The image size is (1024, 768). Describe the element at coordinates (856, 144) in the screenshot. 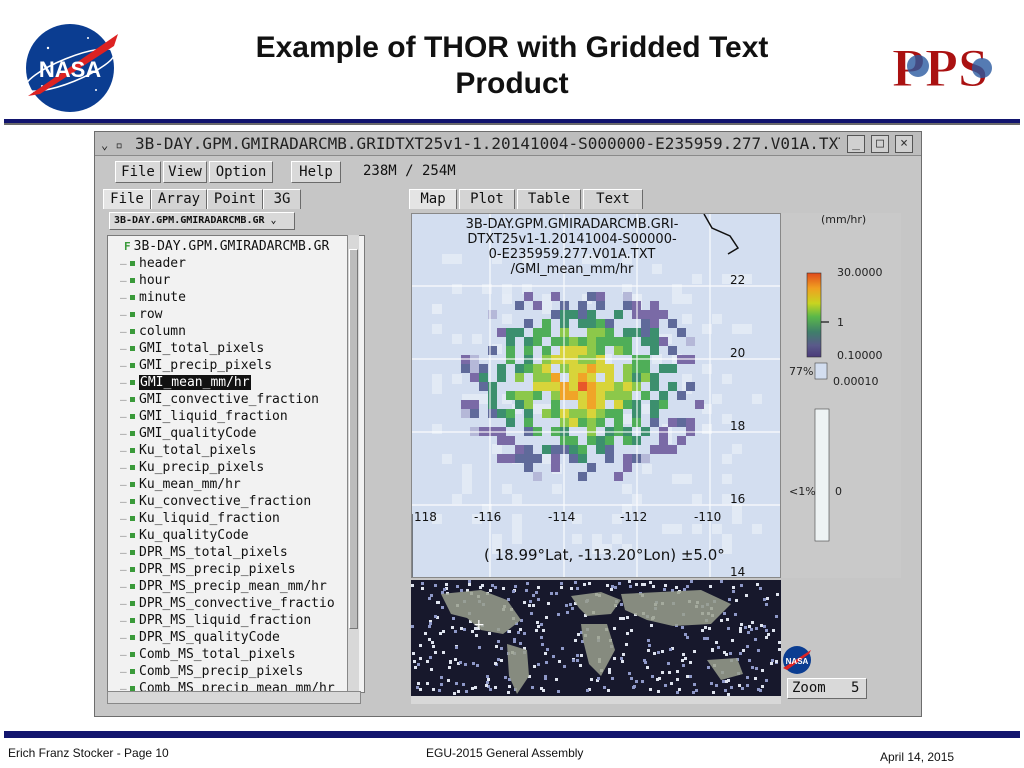

I see `minimize-button: _` at that location.